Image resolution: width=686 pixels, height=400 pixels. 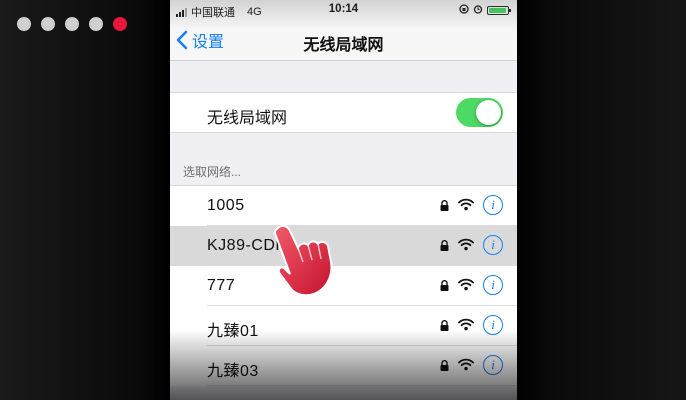 What do you see at coordinates (478, 10) in the screenshot?
I see `alarm-icon` at bounding box center [478, 10].